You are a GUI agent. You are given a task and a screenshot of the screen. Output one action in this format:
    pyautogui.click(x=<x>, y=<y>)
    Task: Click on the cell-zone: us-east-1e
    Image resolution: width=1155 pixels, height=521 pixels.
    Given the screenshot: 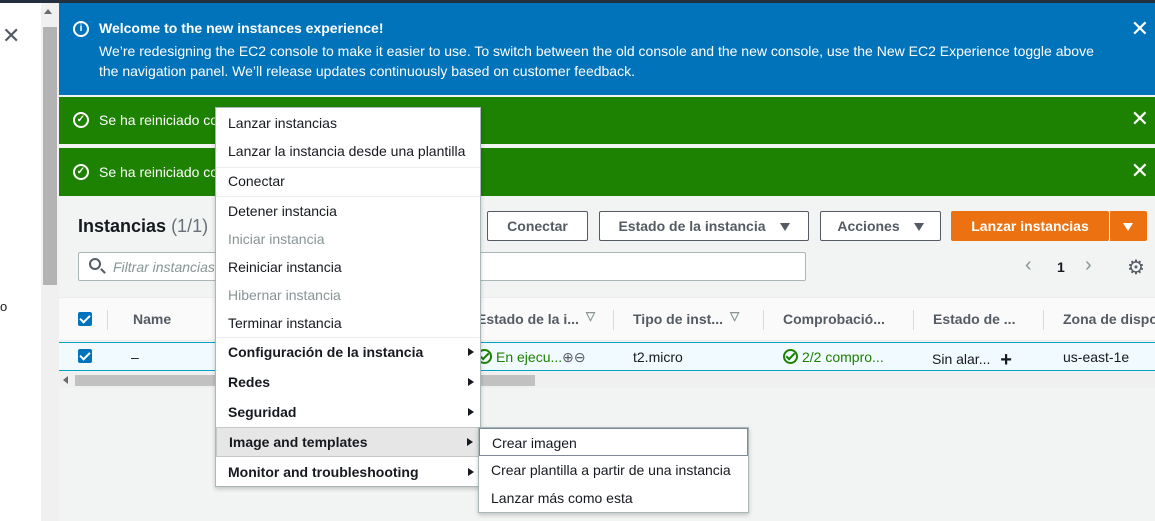 What is the action you would take?
    pyautogui.click(x=1096, y=357)
    